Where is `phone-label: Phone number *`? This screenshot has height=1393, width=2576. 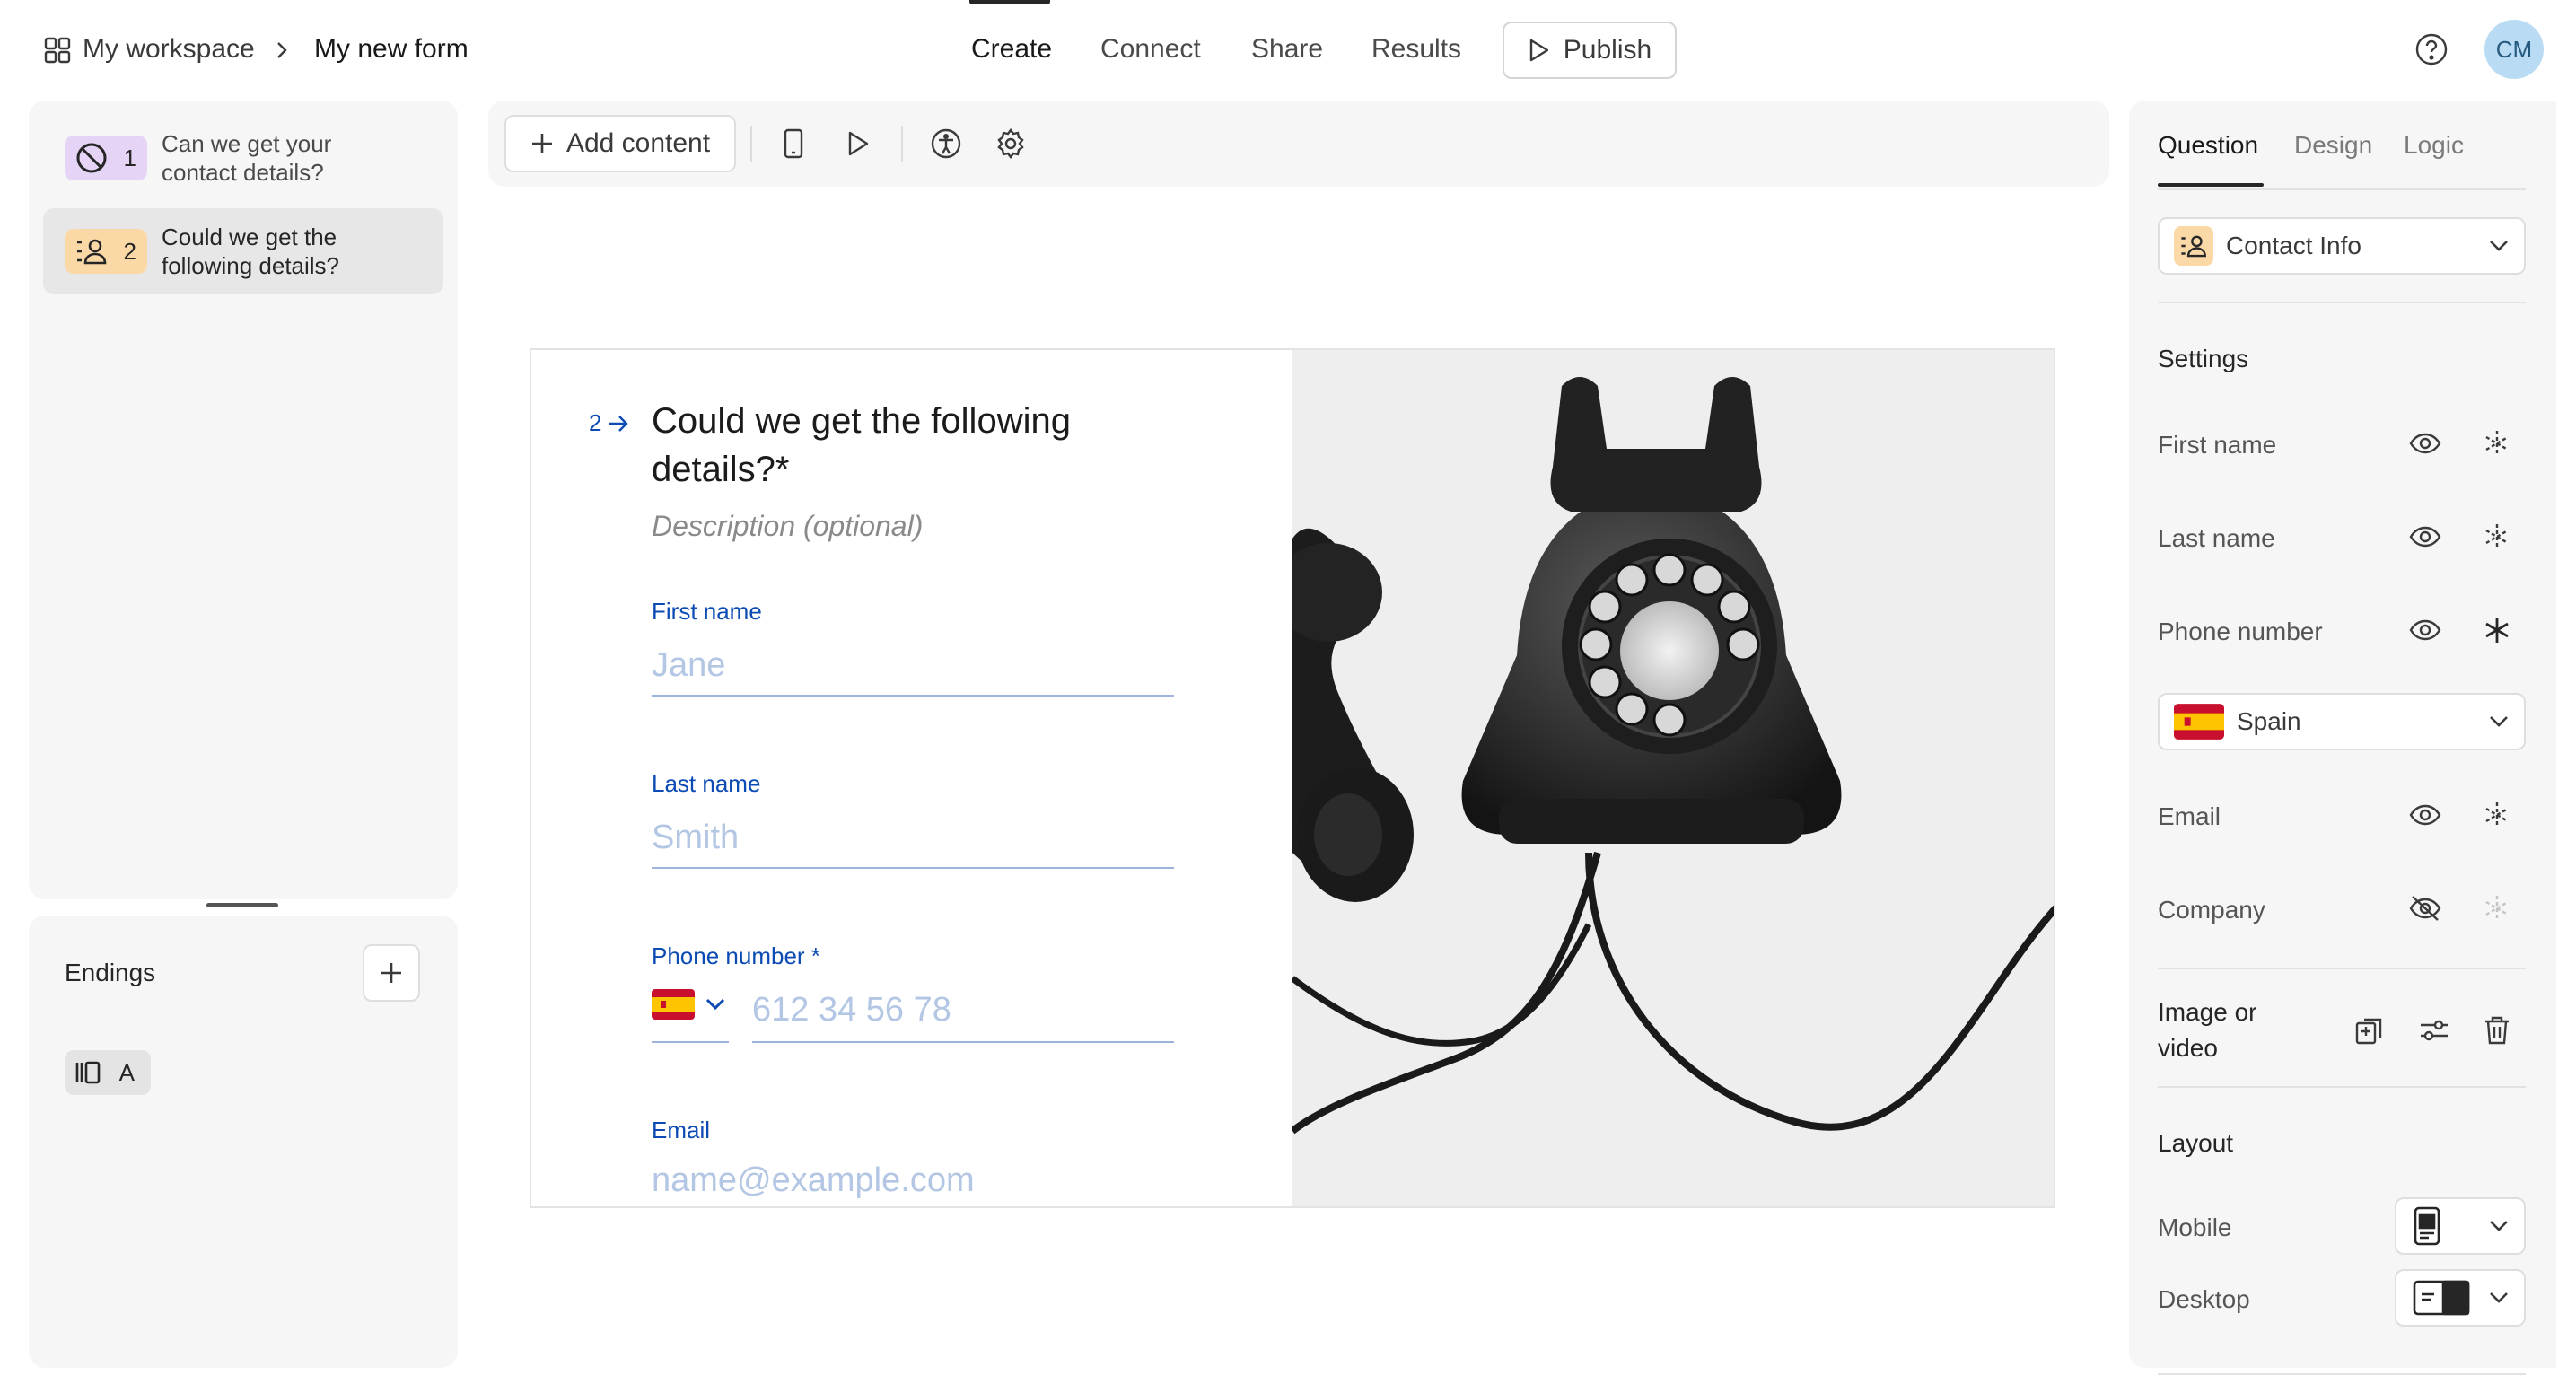
phone-label: Phone number * is located at coordinates (736, 956).